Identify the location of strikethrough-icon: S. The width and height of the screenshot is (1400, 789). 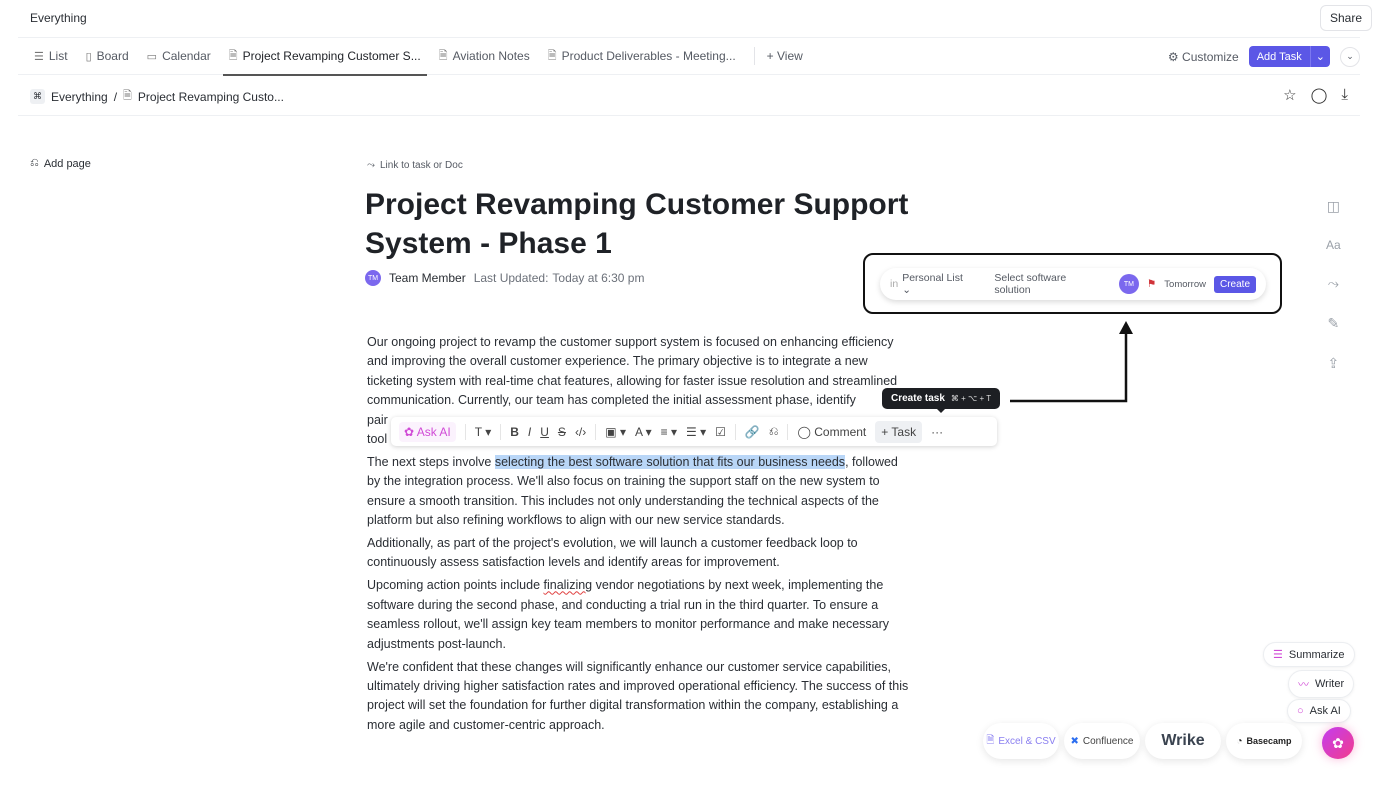
(562, 432).